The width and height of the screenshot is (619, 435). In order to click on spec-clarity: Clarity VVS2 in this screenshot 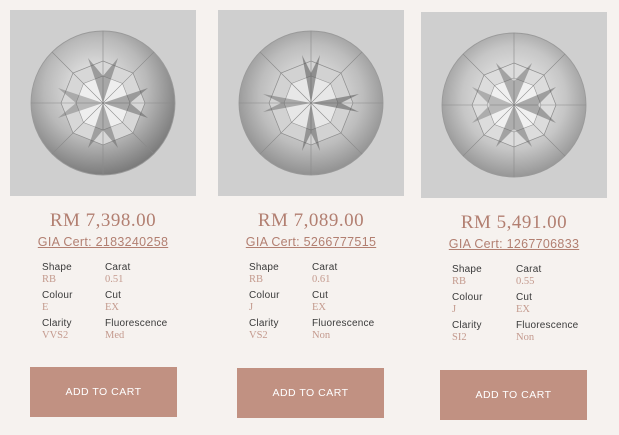, I will do `click(57, 329)`.